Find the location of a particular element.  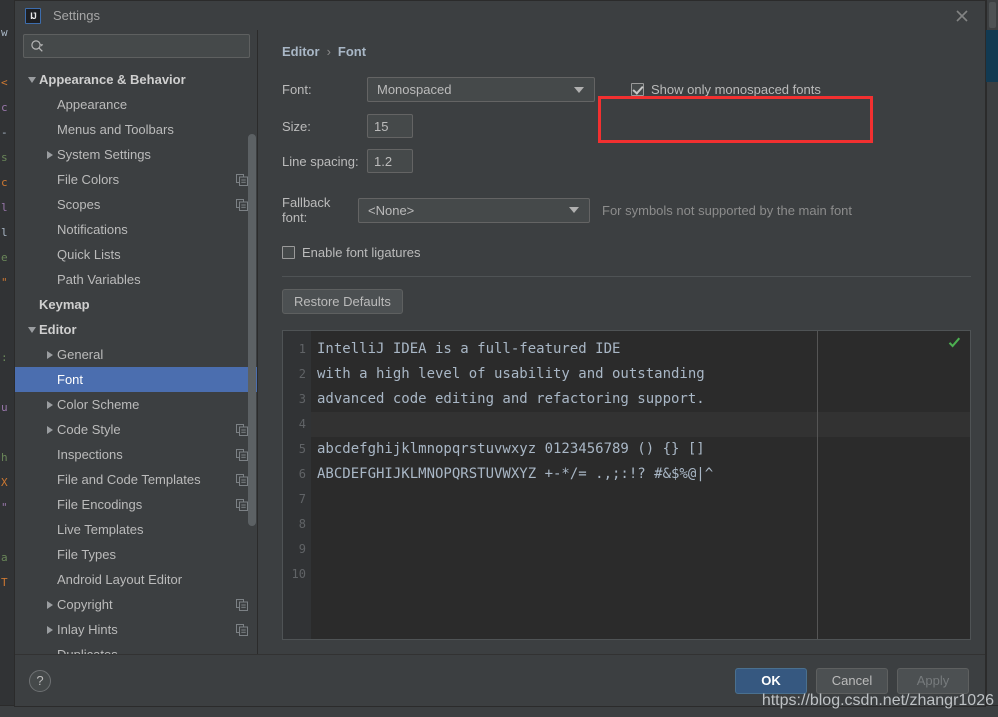

sidebar-item-file-and-code-templates: File and Code Templates is located at coordinates (136, 479).